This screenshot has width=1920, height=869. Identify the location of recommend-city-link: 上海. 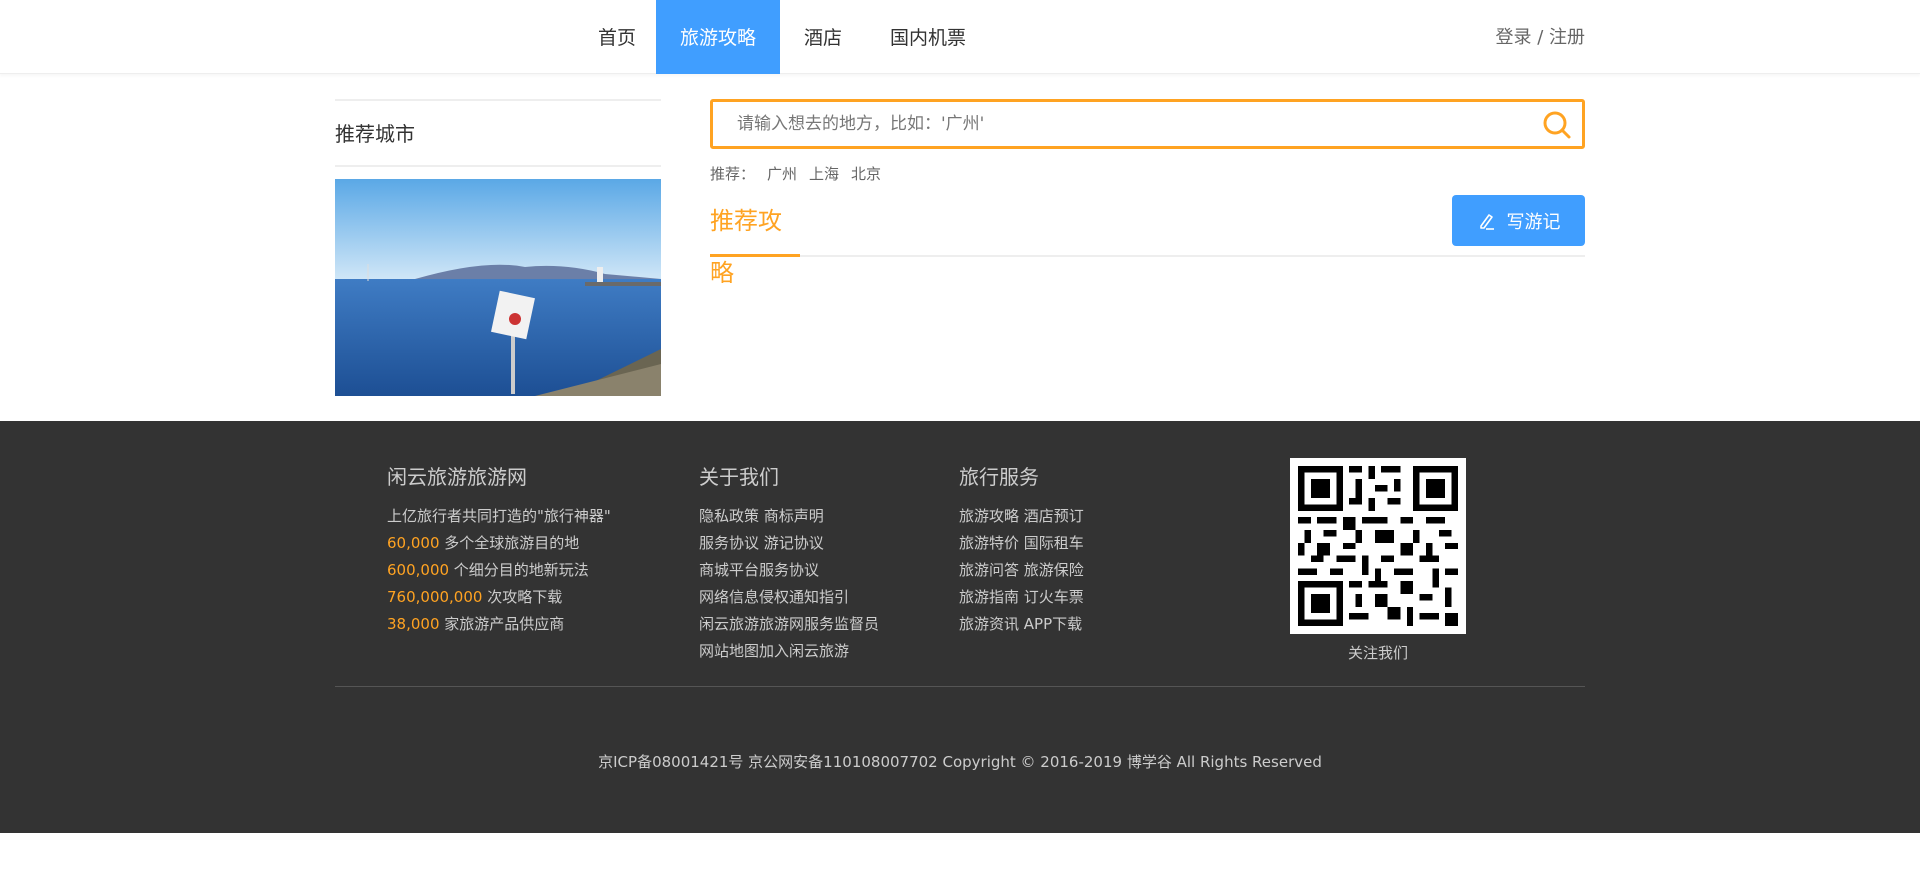
(824, 173).